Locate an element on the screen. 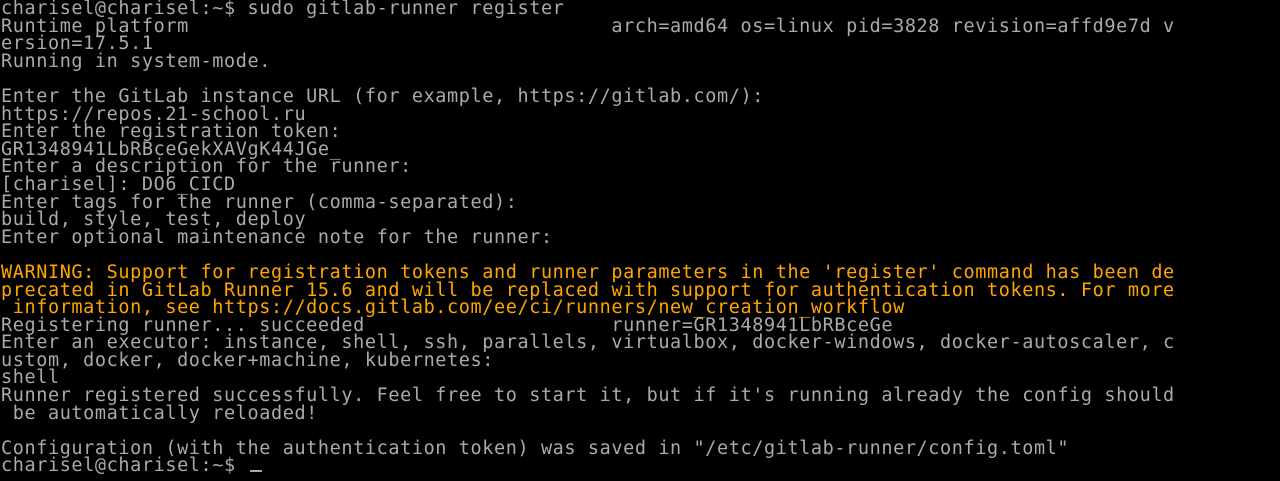 This screenshot has height=481, width=1280. output-line: [charisel]: DO6_CICD is located at coordinates (118, 184).